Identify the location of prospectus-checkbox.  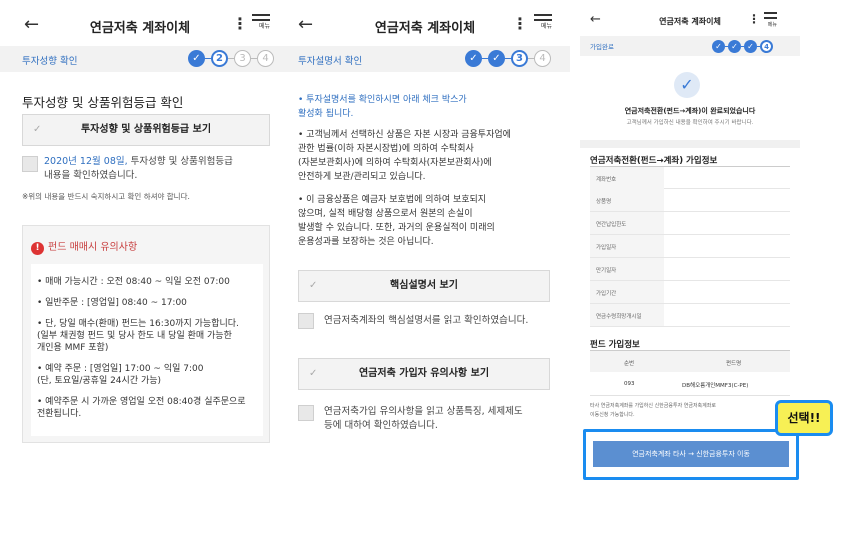
(306, 321).